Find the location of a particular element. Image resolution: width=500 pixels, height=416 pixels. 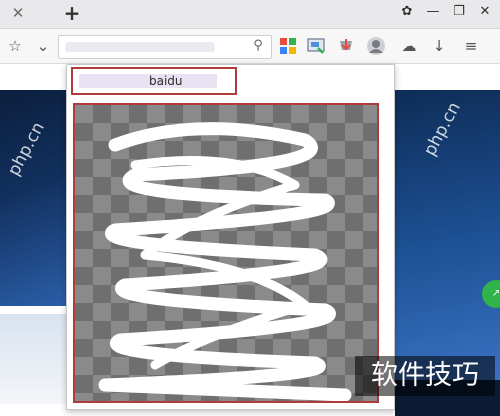

address-bar: ⚲ is located at coordinates (165, 47).